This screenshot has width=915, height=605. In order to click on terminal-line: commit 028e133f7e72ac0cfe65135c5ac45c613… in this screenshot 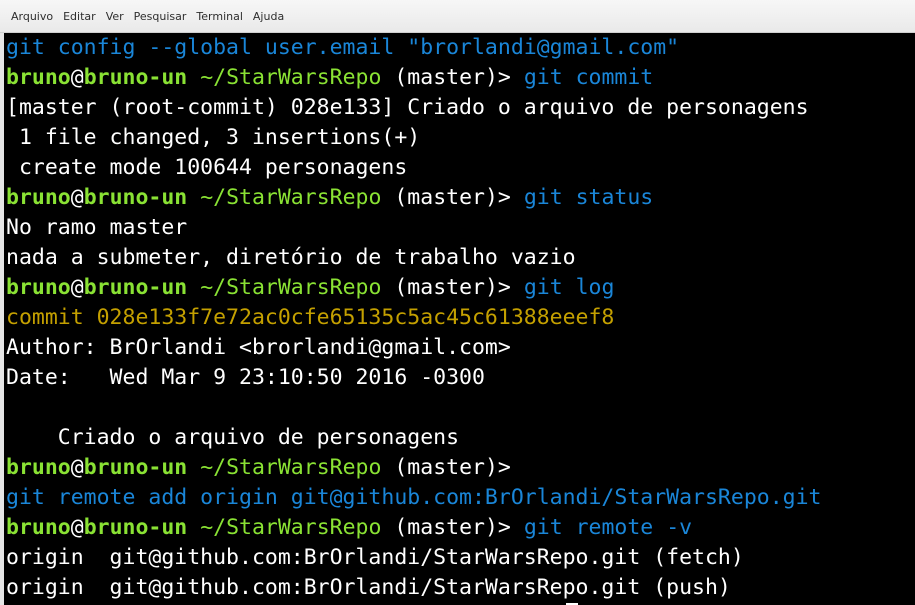, I will do `click(460, 318)`.